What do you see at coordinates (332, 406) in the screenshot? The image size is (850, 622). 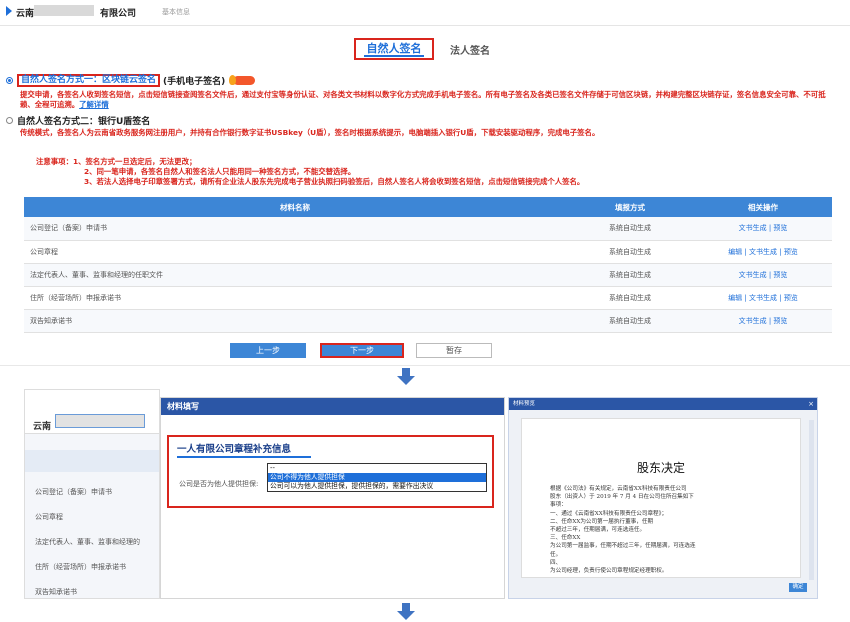 I see `dialog-header: 材料填写` at bounding box center [332, 406].